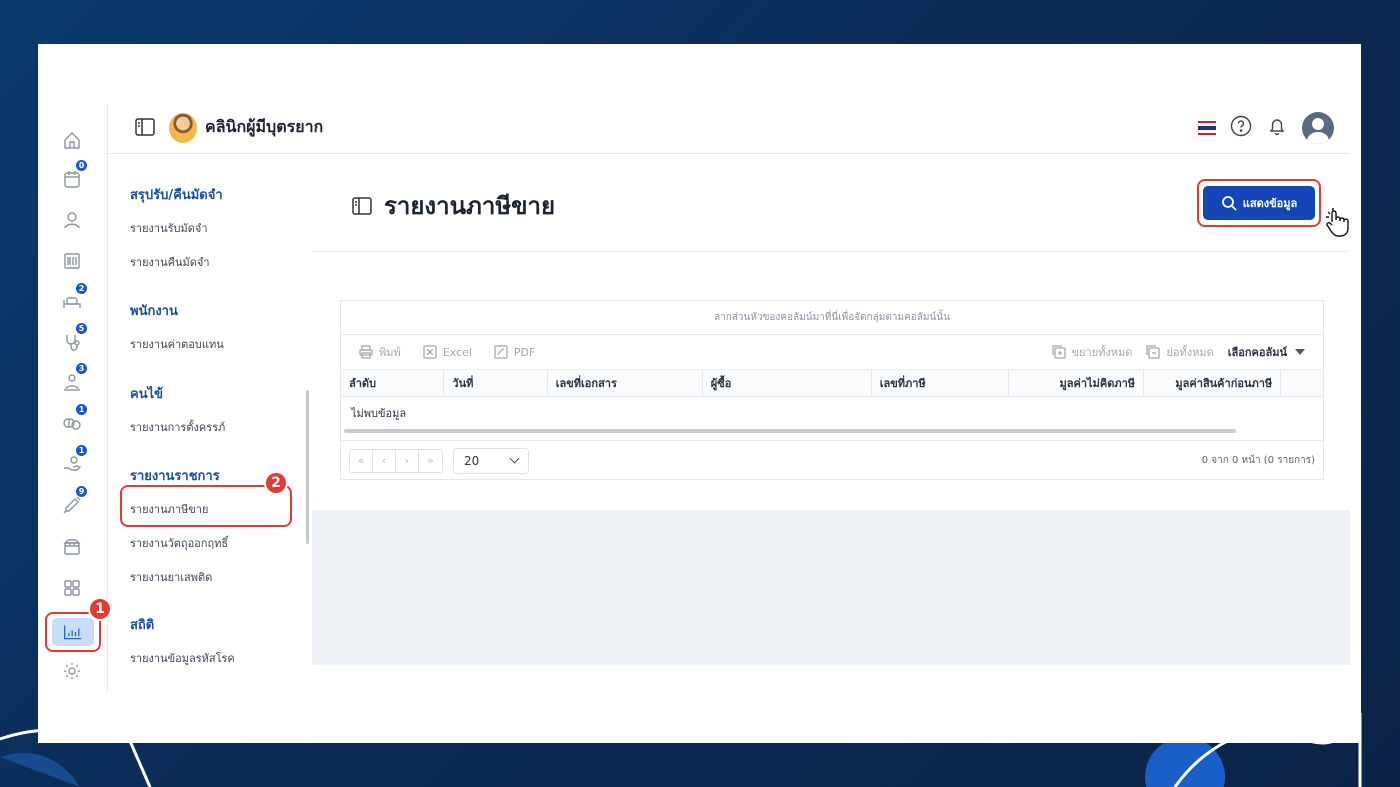 The image size is (1400, 787). What do you see at coordinates (81, 368) in the screenshot?
I see `count-badge: 3` at bounding box center [81, 368].